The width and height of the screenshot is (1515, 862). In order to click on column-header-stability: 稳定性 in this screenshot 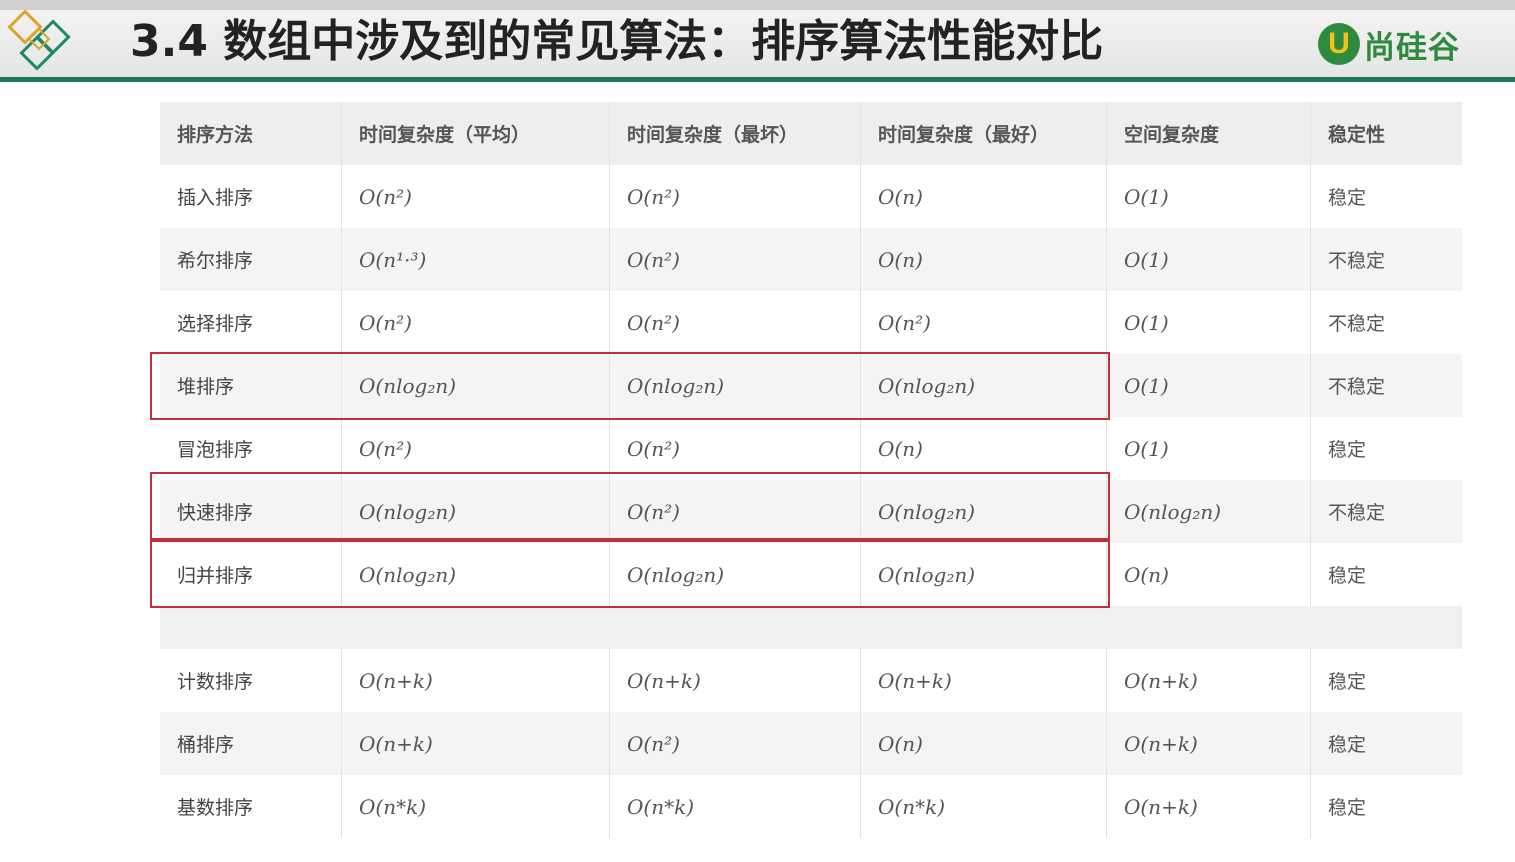, I will do `click(1357, 135)`.